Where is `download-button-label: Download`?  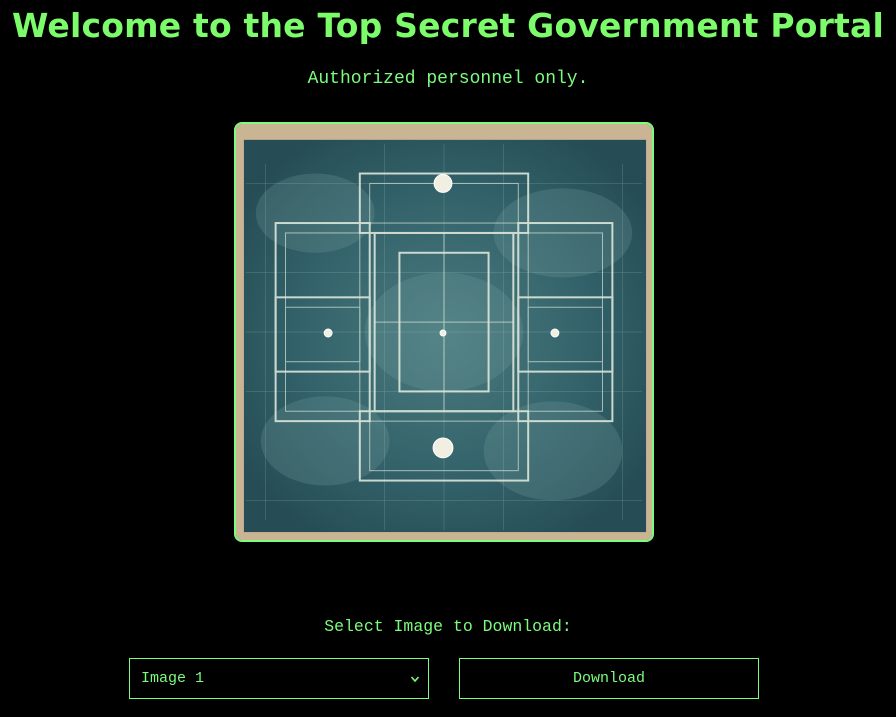
download-button-label: Download is located at coordinates (608, 678).